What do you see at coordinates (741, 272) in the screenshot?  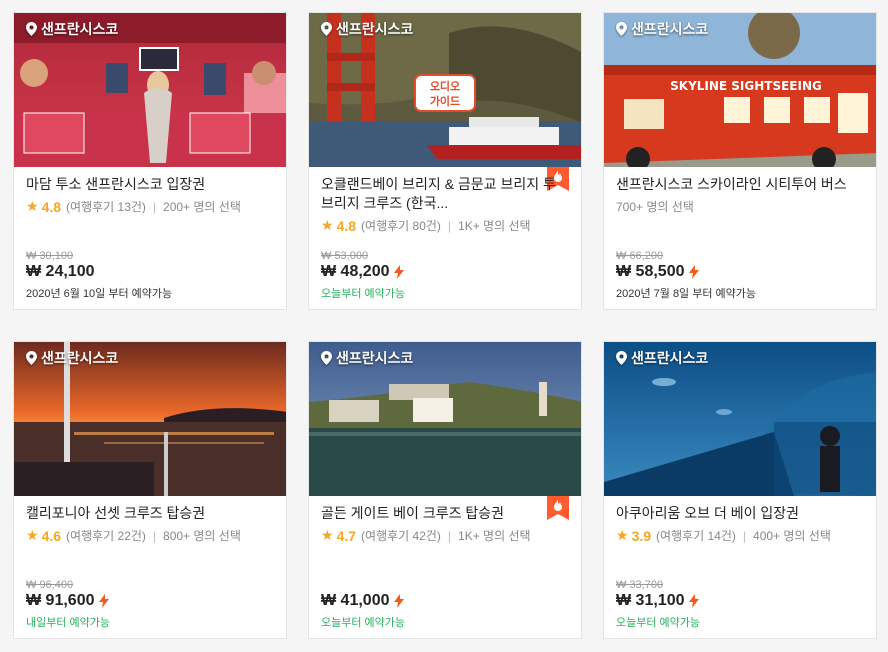 I see `price-row: ₩ 58,500` at bounding box center [741, 272].